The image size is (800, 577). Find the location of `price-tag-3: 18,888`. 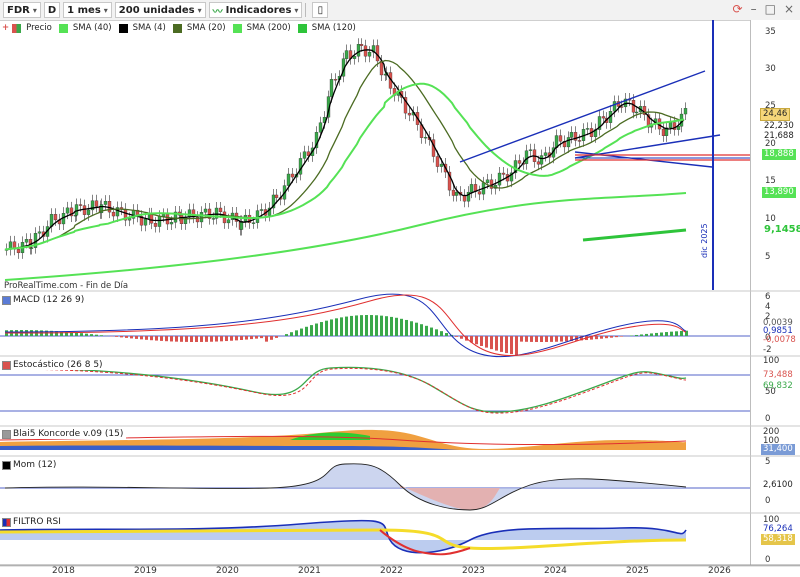

price-tag-3: 18,888 is located at coordinates (779, 154).